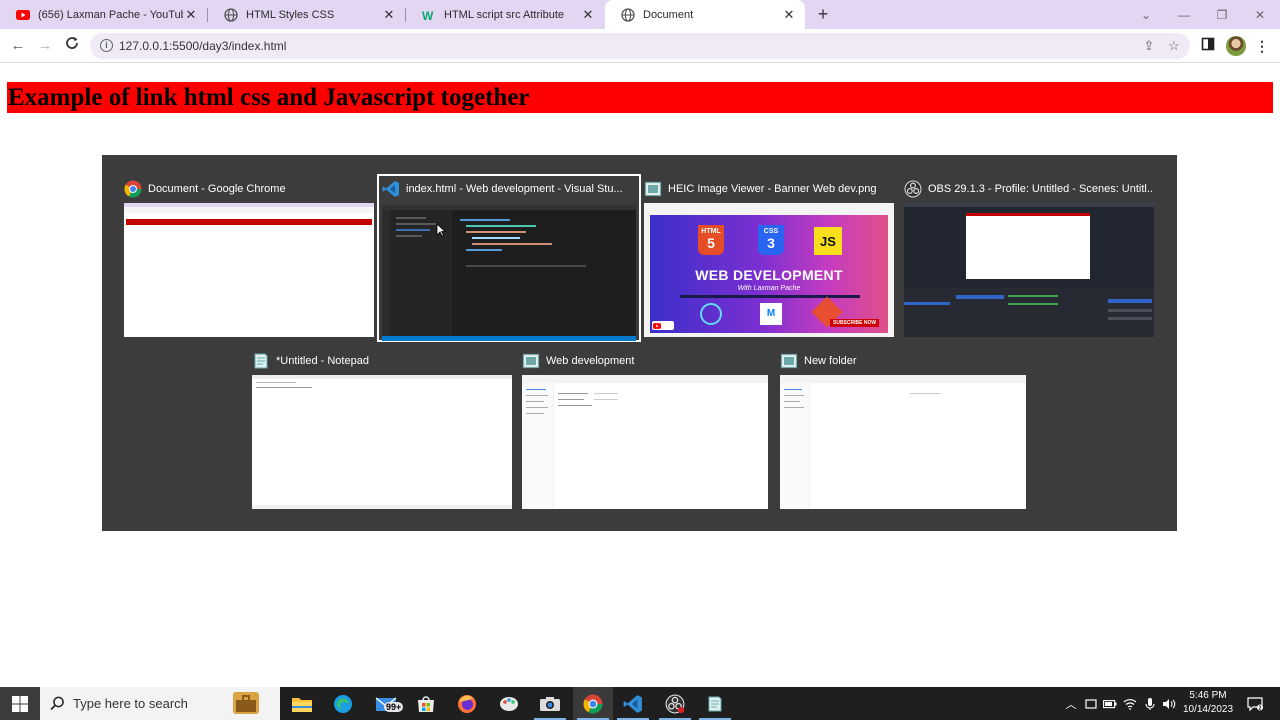 The image size is (1280, 720). What do you see at coordinates (1255, 703) in the screenshot?
I see `notifications-icon: 2` at bounding box center [1255, 703].